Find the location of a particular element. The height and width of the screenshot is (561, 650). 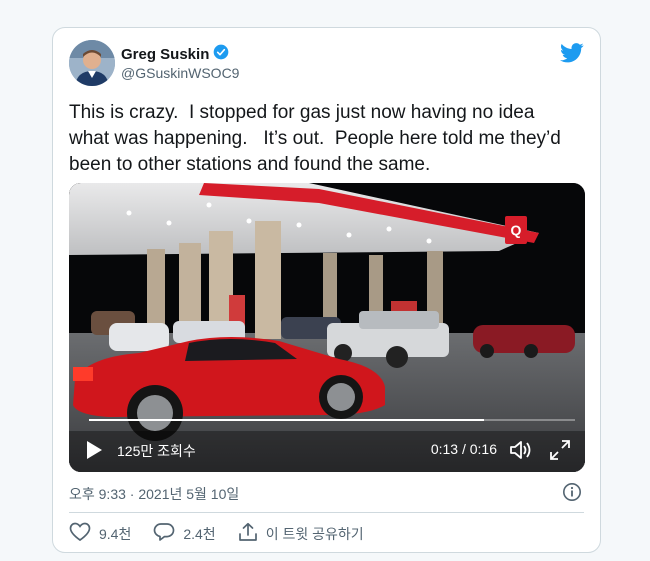

like-button: 9.4천 is located at coordinates (100, 533).